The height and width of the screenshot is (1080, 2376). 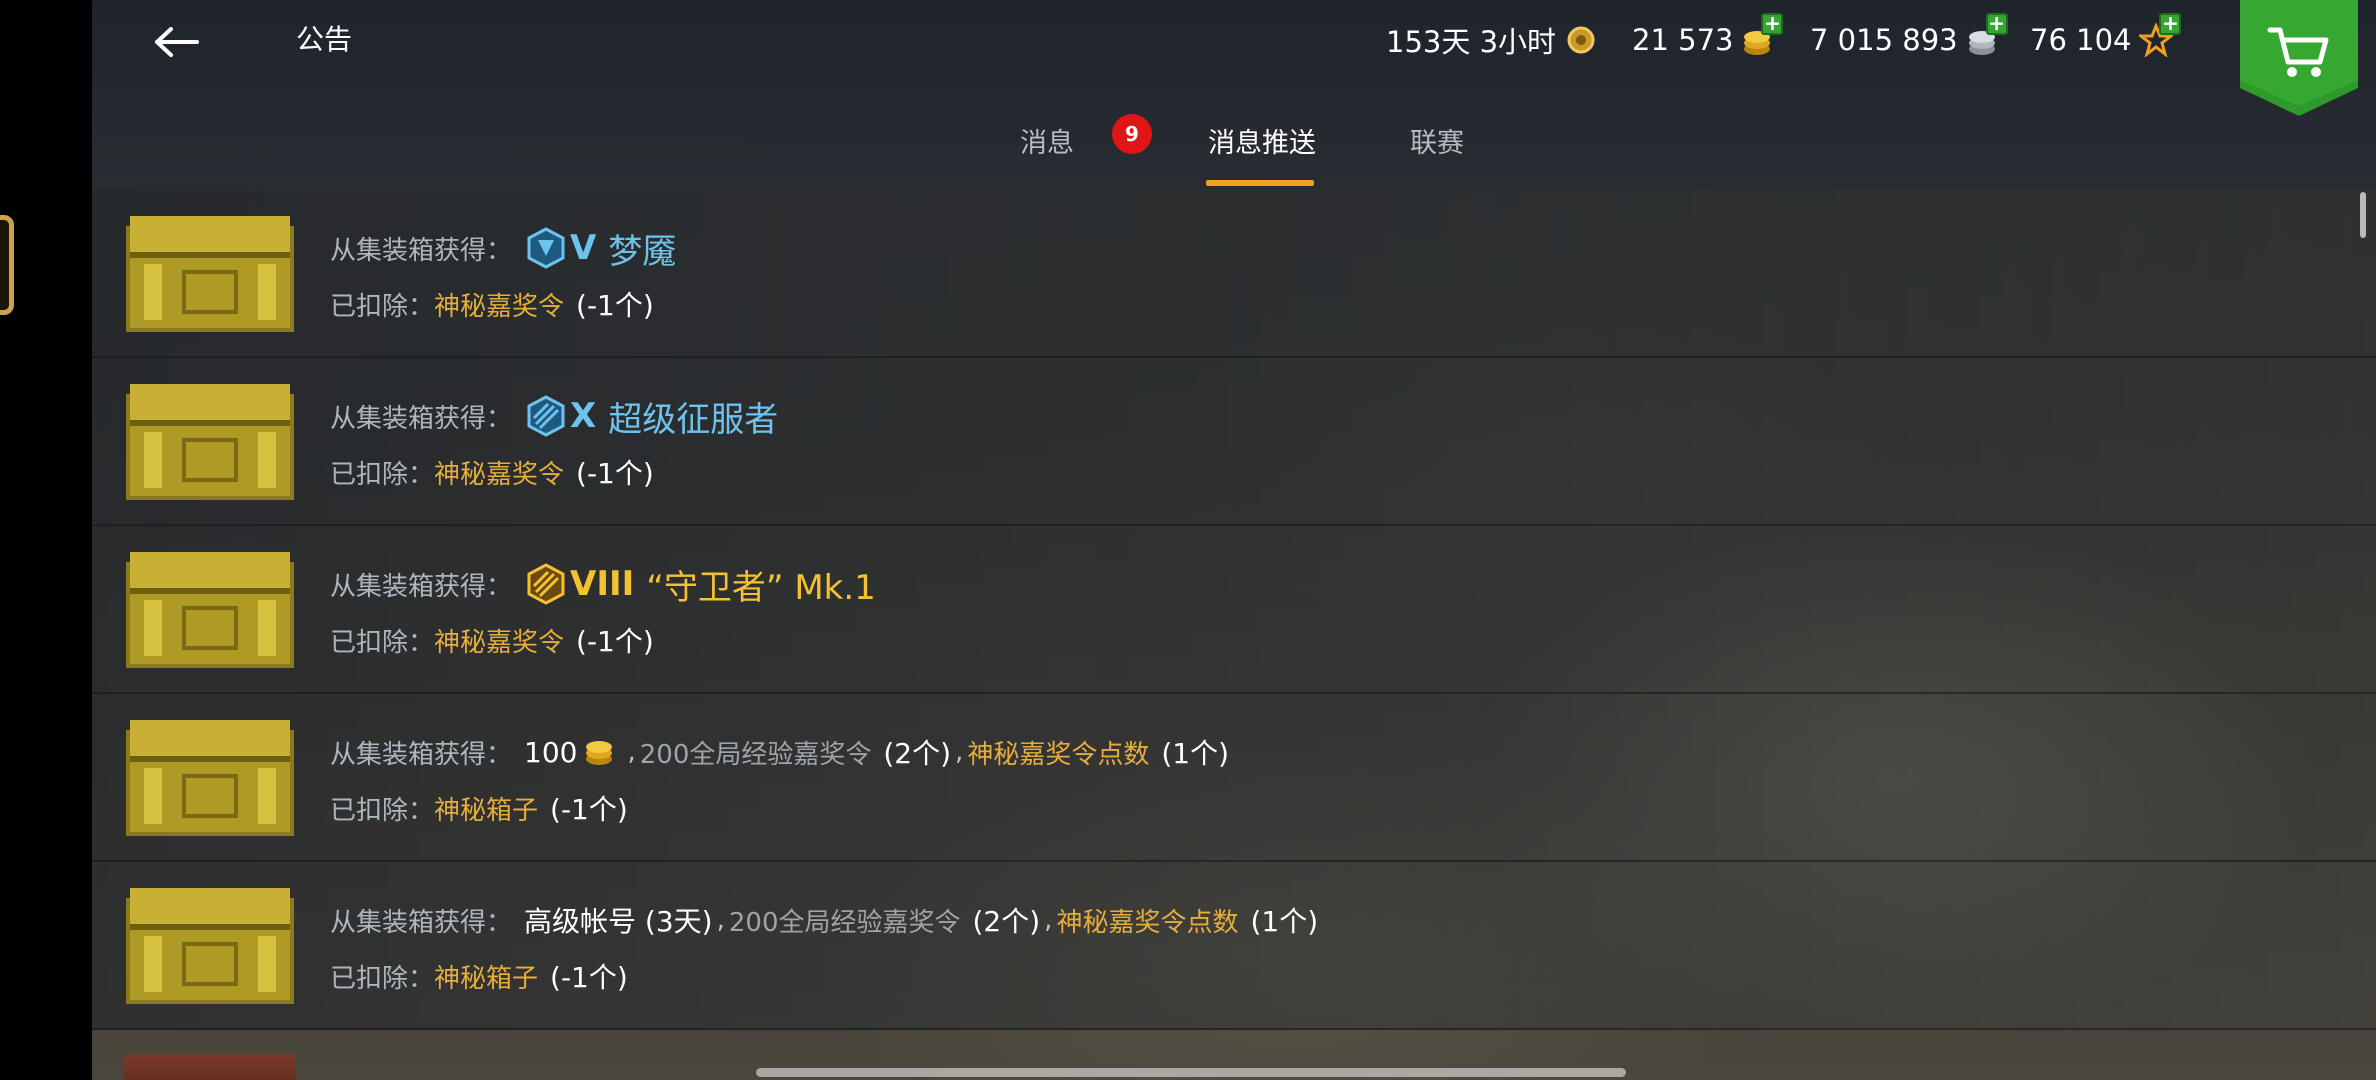 What do you see at coordinates (2299, 59) in the screenshot?
I see `shop-button` at bounding box center [2299, 59].